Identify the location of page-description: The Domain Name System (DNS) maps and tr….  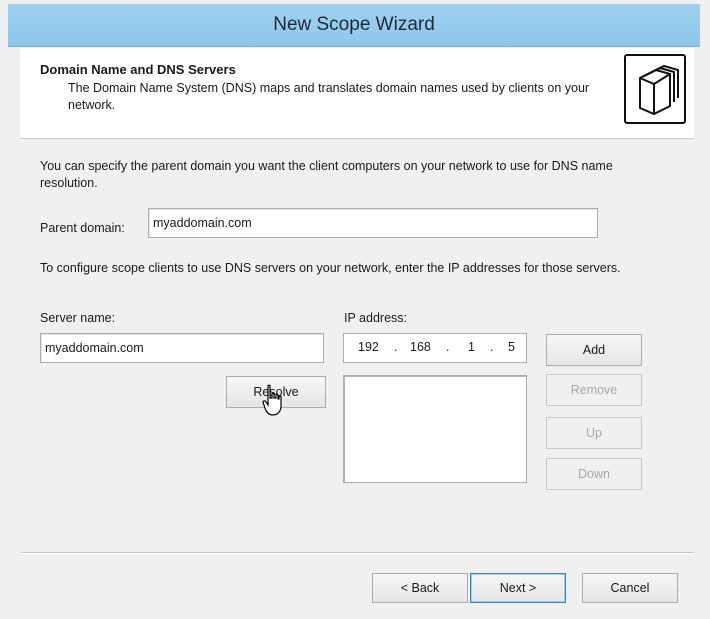
(329, 96).